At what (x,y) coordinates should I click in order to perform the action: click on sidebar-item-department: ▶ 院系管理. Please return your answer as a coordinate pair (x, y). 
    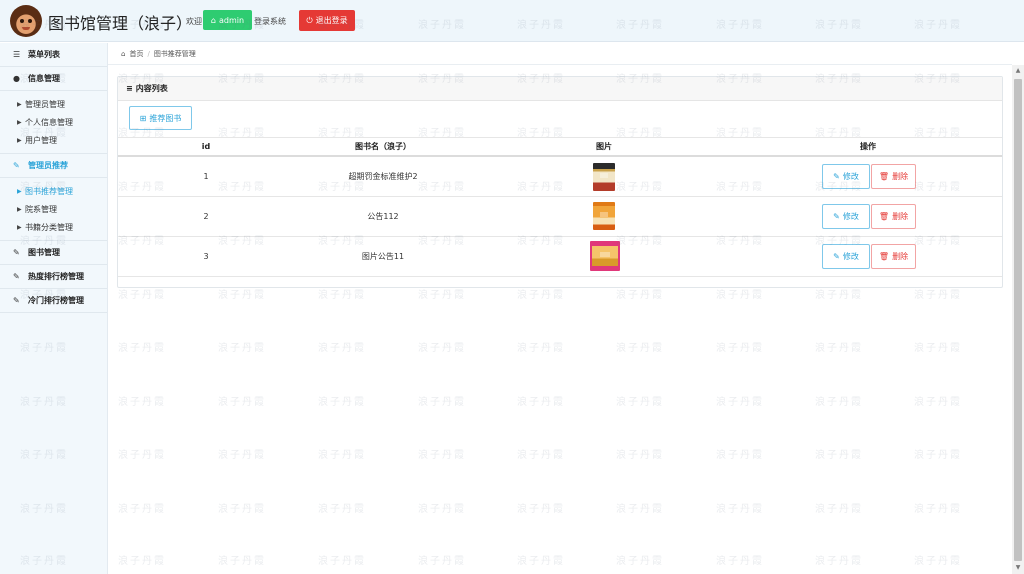
    Looking at the image, I should click on (53, 209).